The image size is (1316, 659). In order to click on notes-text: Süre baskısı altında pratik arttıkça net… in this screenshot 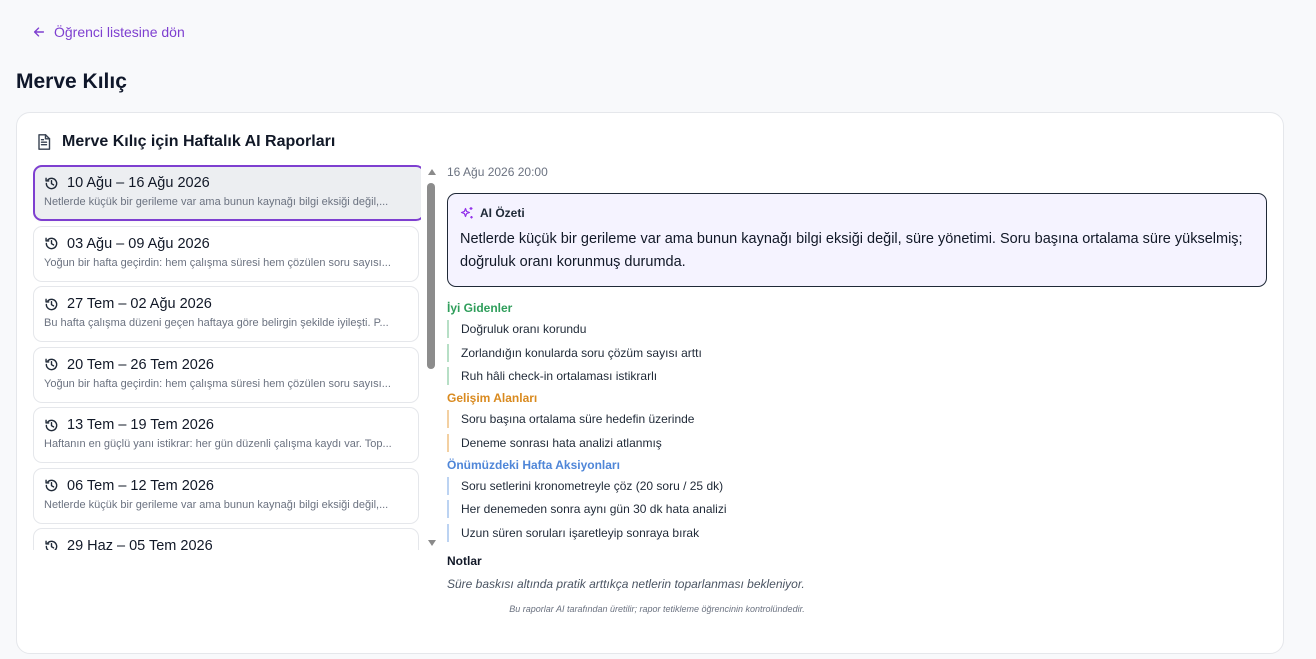, I will do `click(626, 583)`.